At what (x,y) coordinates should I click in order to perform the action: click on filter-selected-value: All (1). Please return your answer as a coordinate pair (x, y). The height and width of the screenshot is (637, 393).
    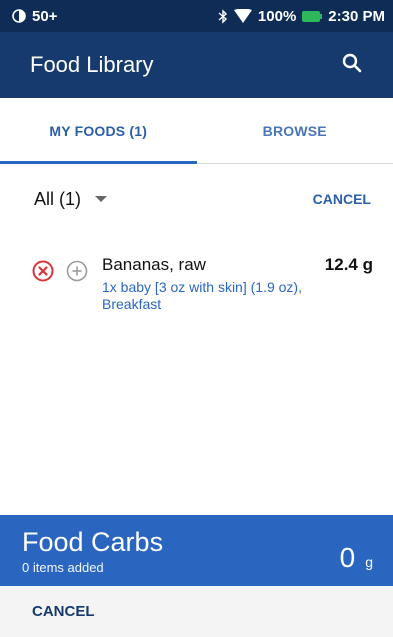
    Looking at the image, I should click on (58, 198).